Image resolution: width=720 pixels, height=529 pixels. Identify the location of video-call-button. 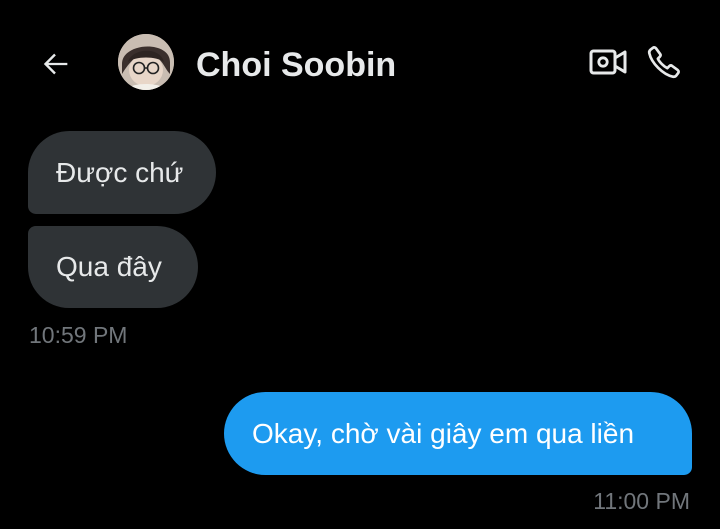
(608, 62).